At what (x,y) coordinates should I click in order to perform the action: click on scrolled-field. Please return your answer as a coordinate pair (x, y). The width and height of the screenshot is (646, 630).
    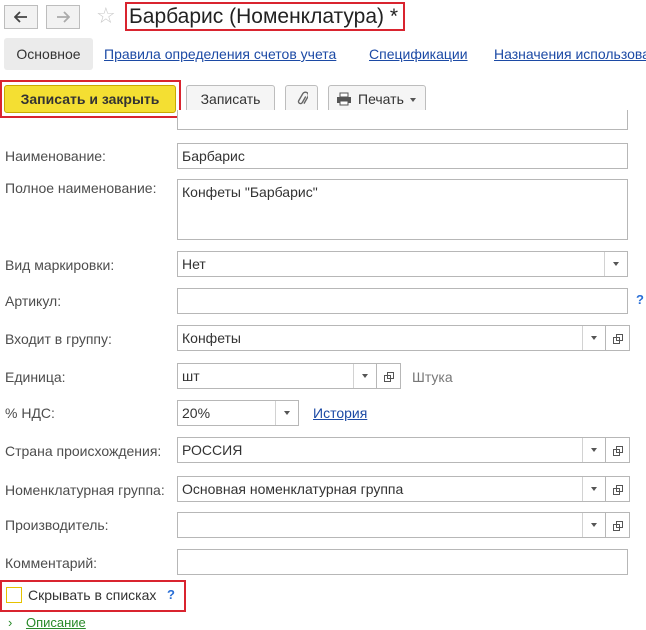
    Looking at the image, I should click on (402, 120).